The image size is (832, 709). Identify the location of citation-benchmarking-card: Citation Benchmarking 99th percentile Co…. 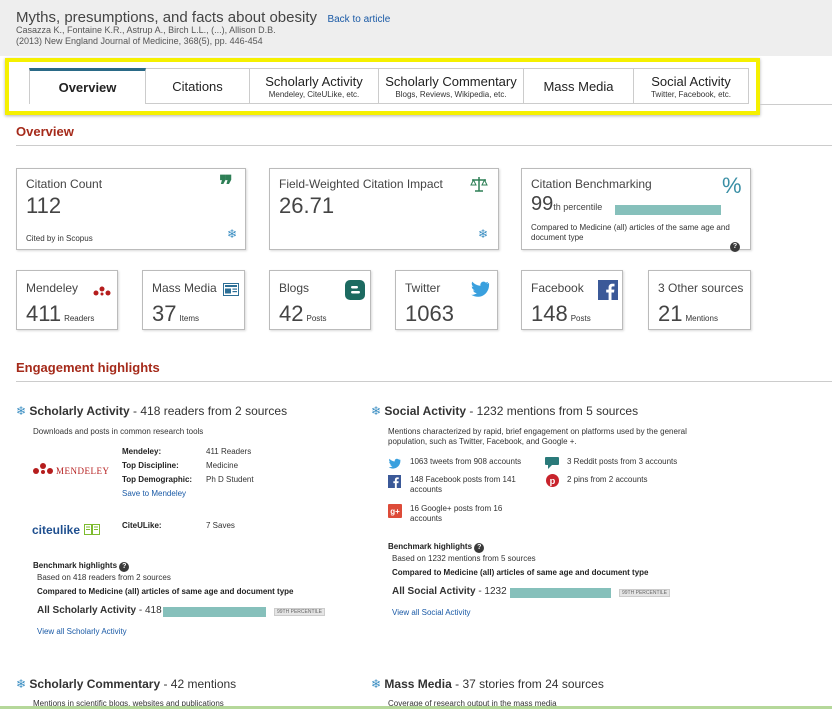
(636, 210).